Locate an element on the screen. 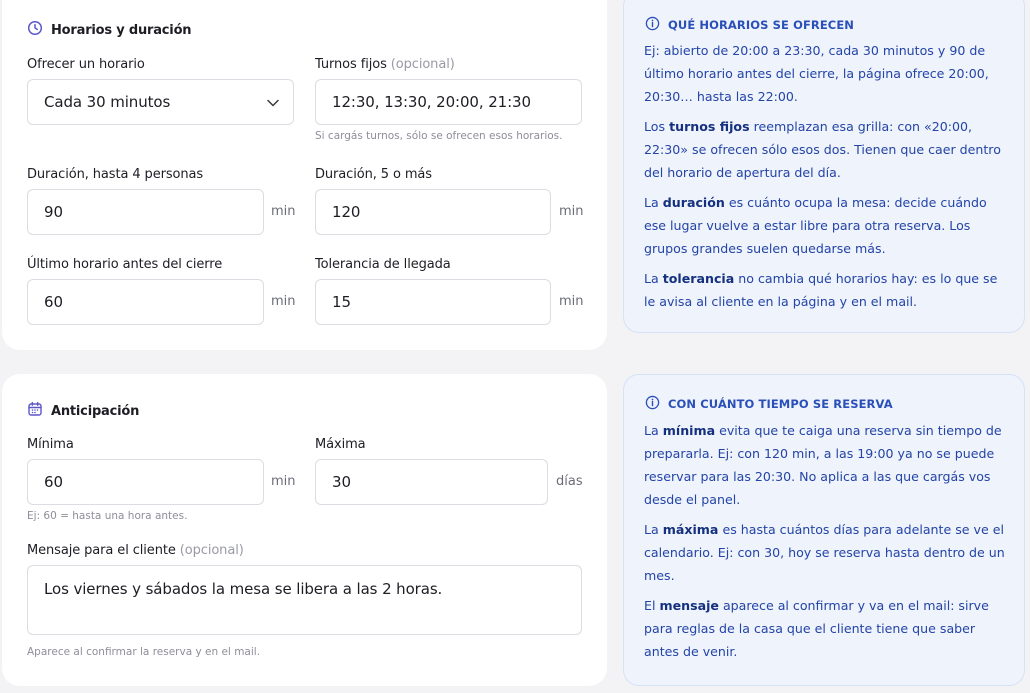 This screenshot has height=693, width=1030. info-horarios-heading: QUÉ HORARIOS SE OFRECEN is located at coordinates (749, 25).